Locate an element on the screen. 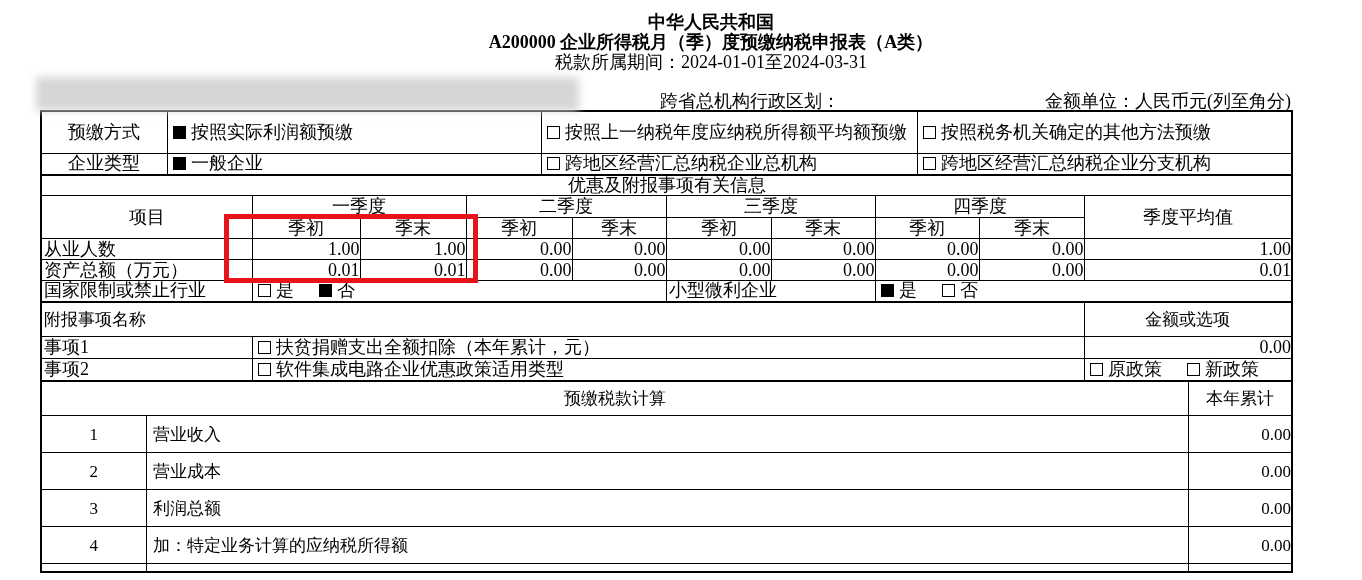 This screenshot has width=1362, height=580. row-number: 3 is located at coordinates (93, 508).